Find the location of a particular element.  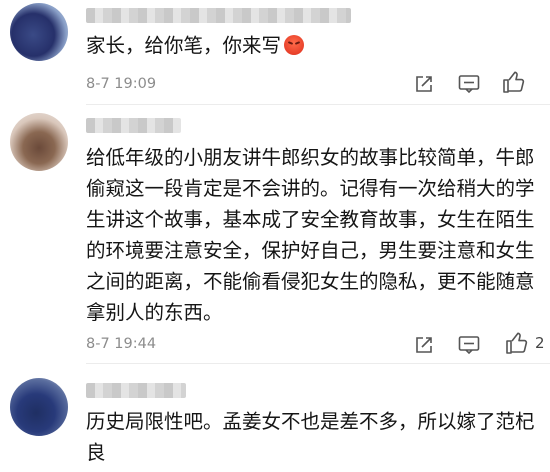

comment-time: 8-7 19:44 is located at coordinates (121, 344).